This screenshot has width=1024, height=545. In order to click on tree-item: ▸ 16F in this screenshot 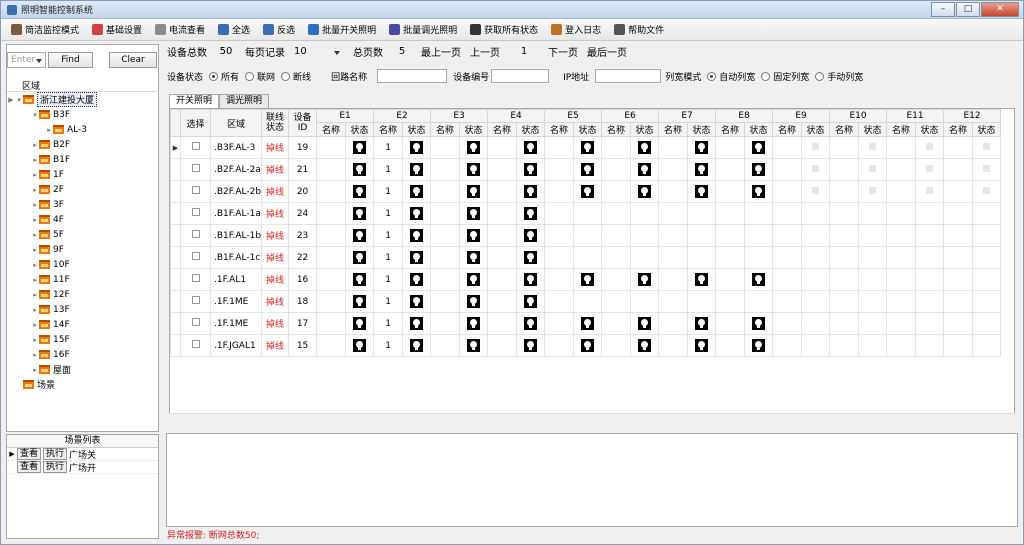, I will do `click(82, 354)`.